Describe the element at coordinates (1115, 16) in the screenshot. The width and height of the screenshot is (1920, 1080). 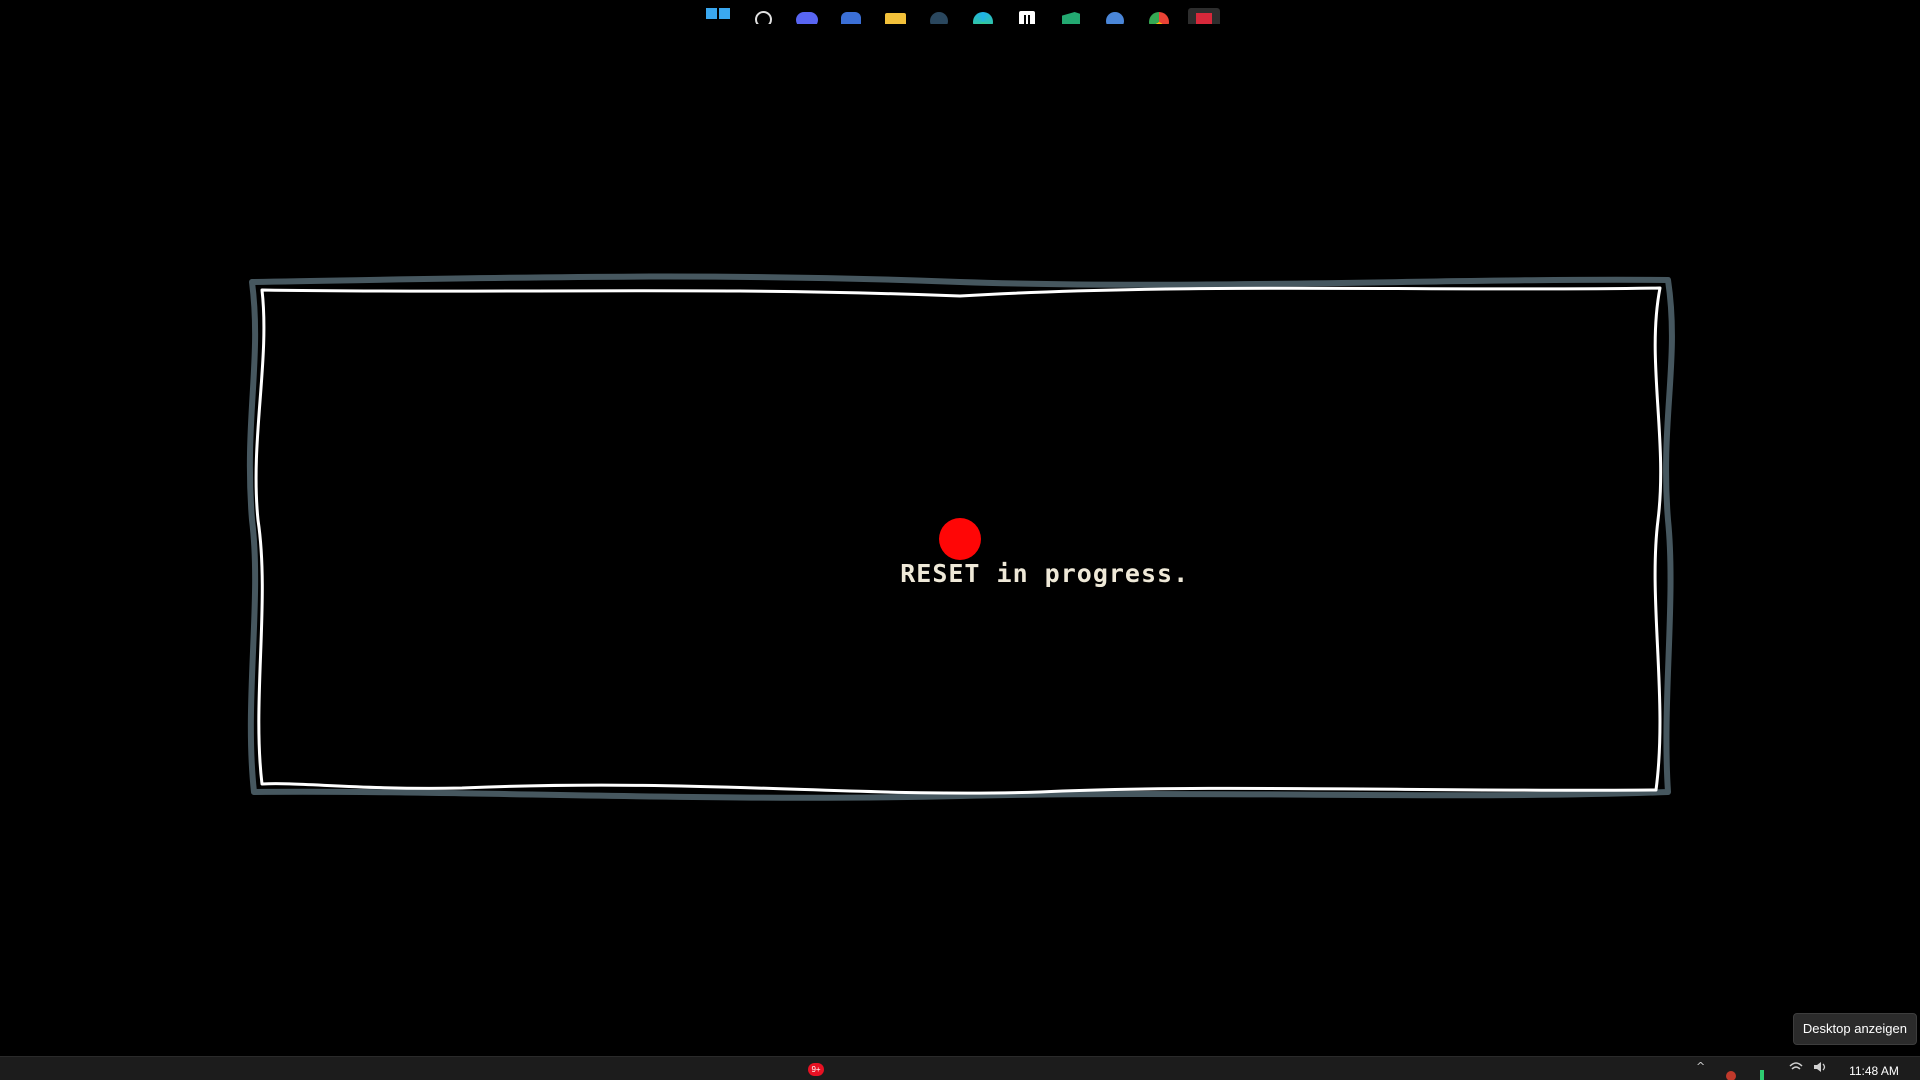
I see `settings-icon` at that location.